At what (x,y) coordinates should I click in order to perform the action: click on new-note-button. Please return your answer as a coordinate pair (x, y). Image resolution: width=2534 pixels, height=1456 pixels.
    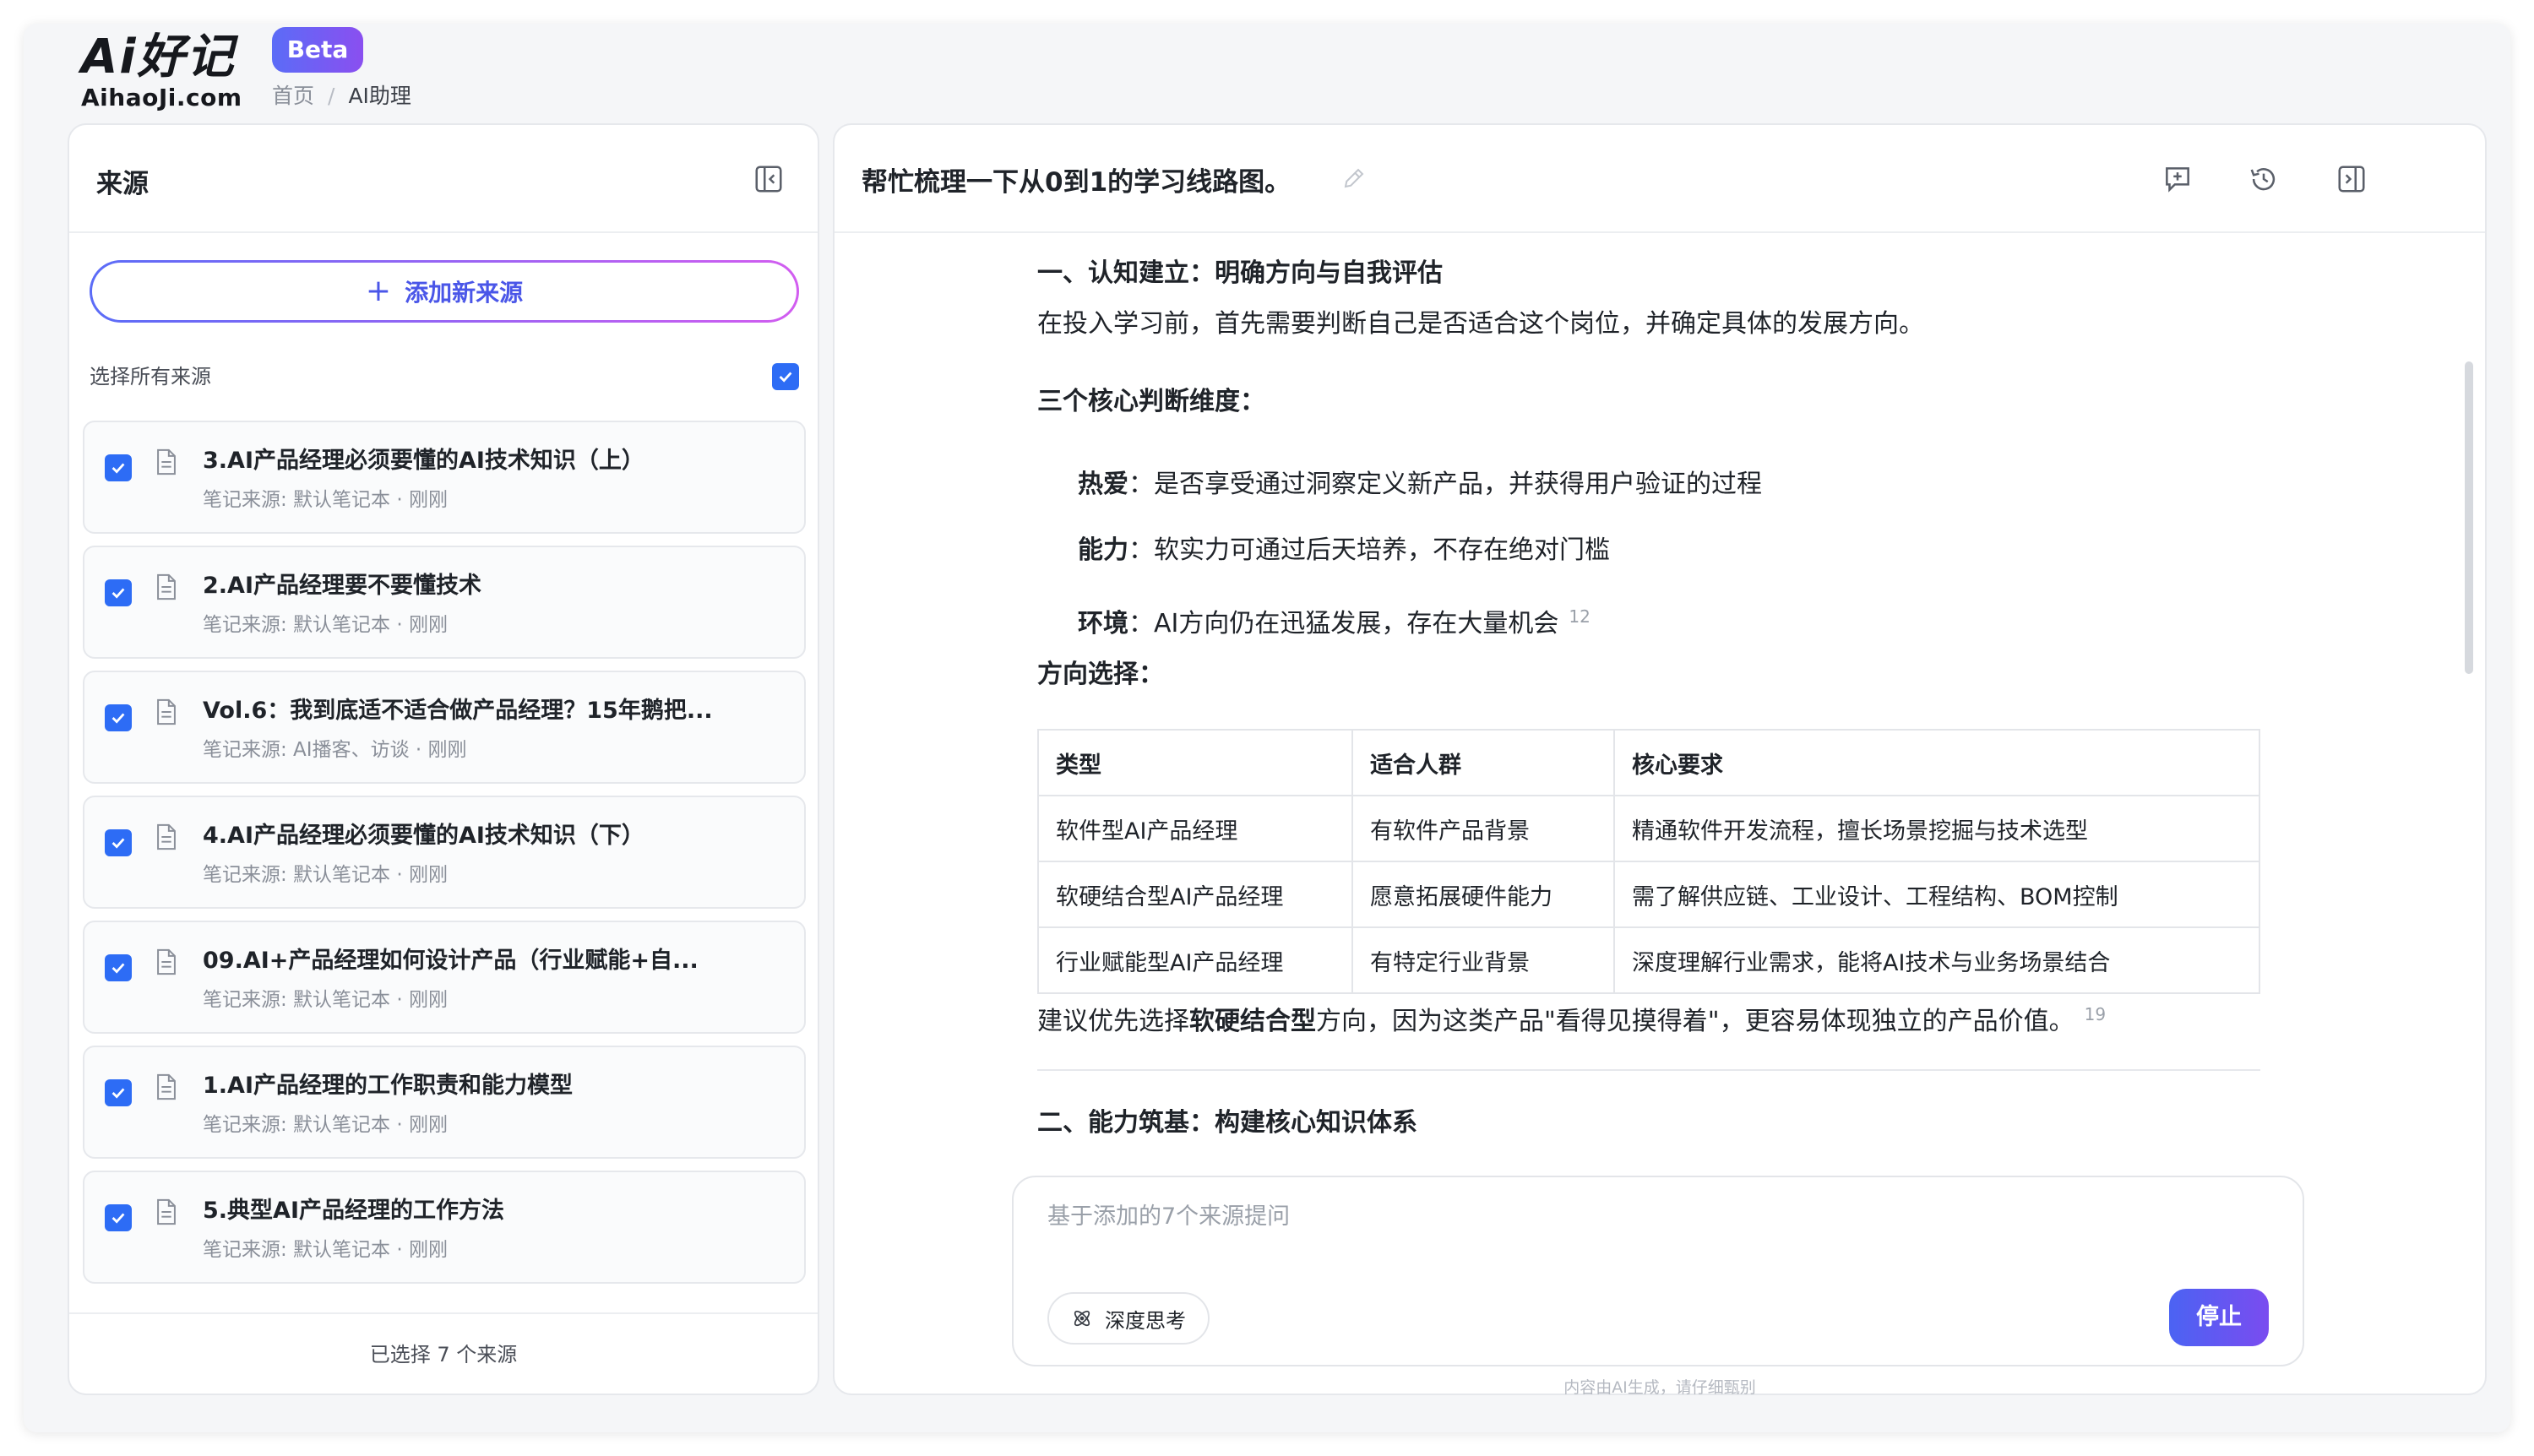
    Looking at the image, I should click on (2177, 179).